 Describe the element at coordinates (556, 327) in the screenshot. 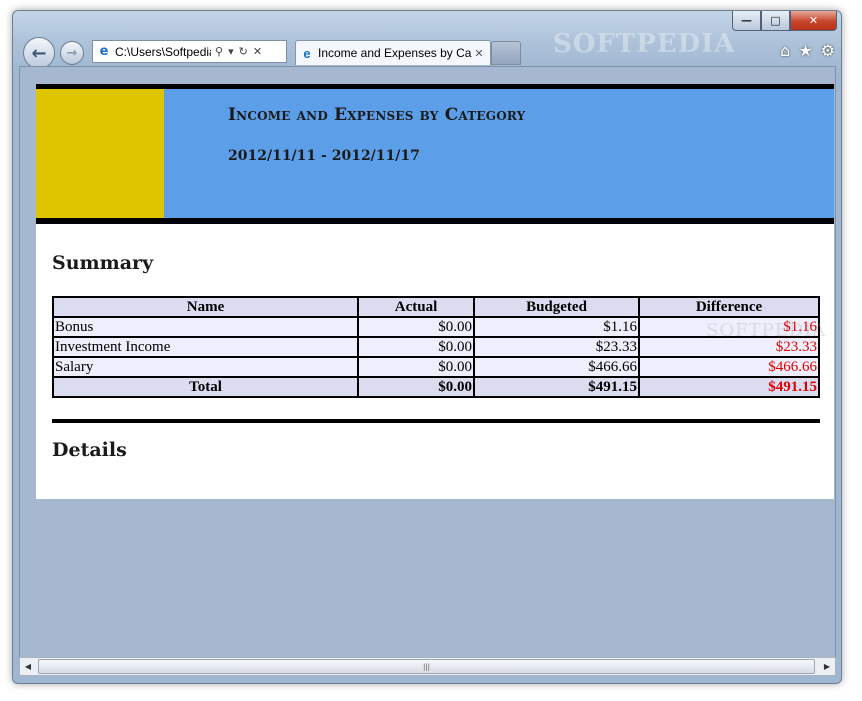

I see `row-budgeted: $1.16` at that location.